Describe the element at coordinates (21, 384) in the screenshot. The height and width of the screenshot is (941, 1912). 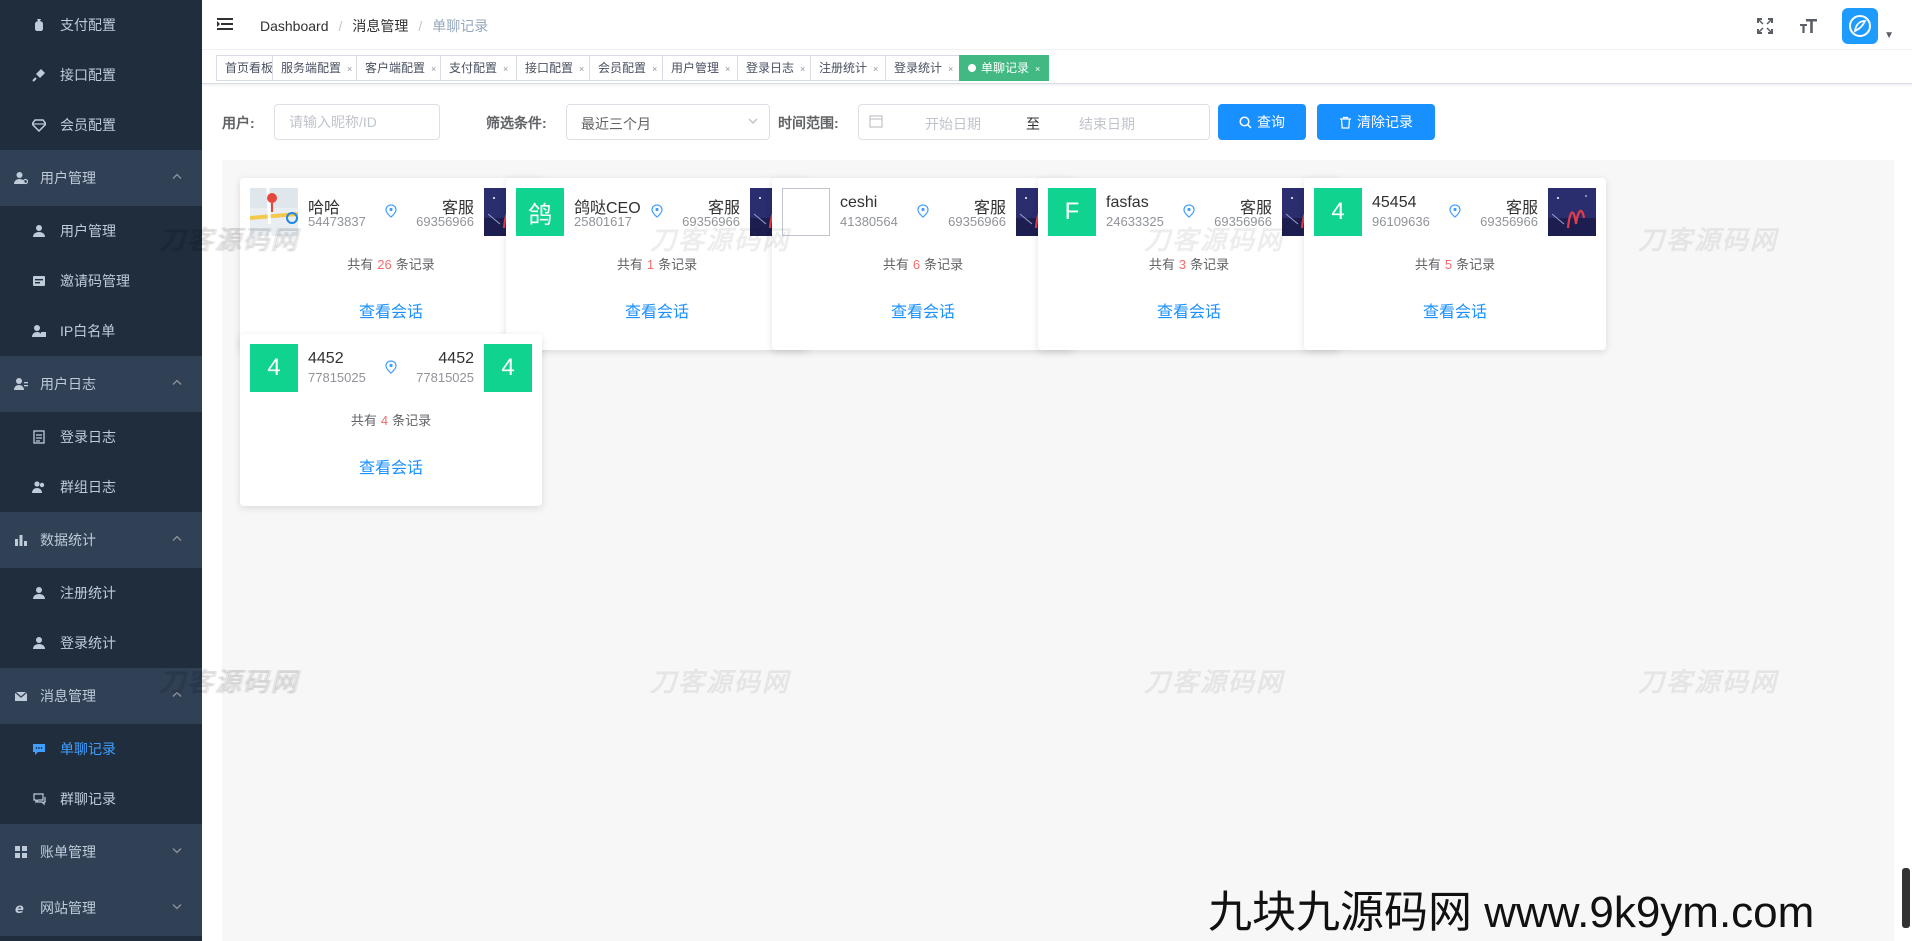
I see `user-log-icon` at that location.